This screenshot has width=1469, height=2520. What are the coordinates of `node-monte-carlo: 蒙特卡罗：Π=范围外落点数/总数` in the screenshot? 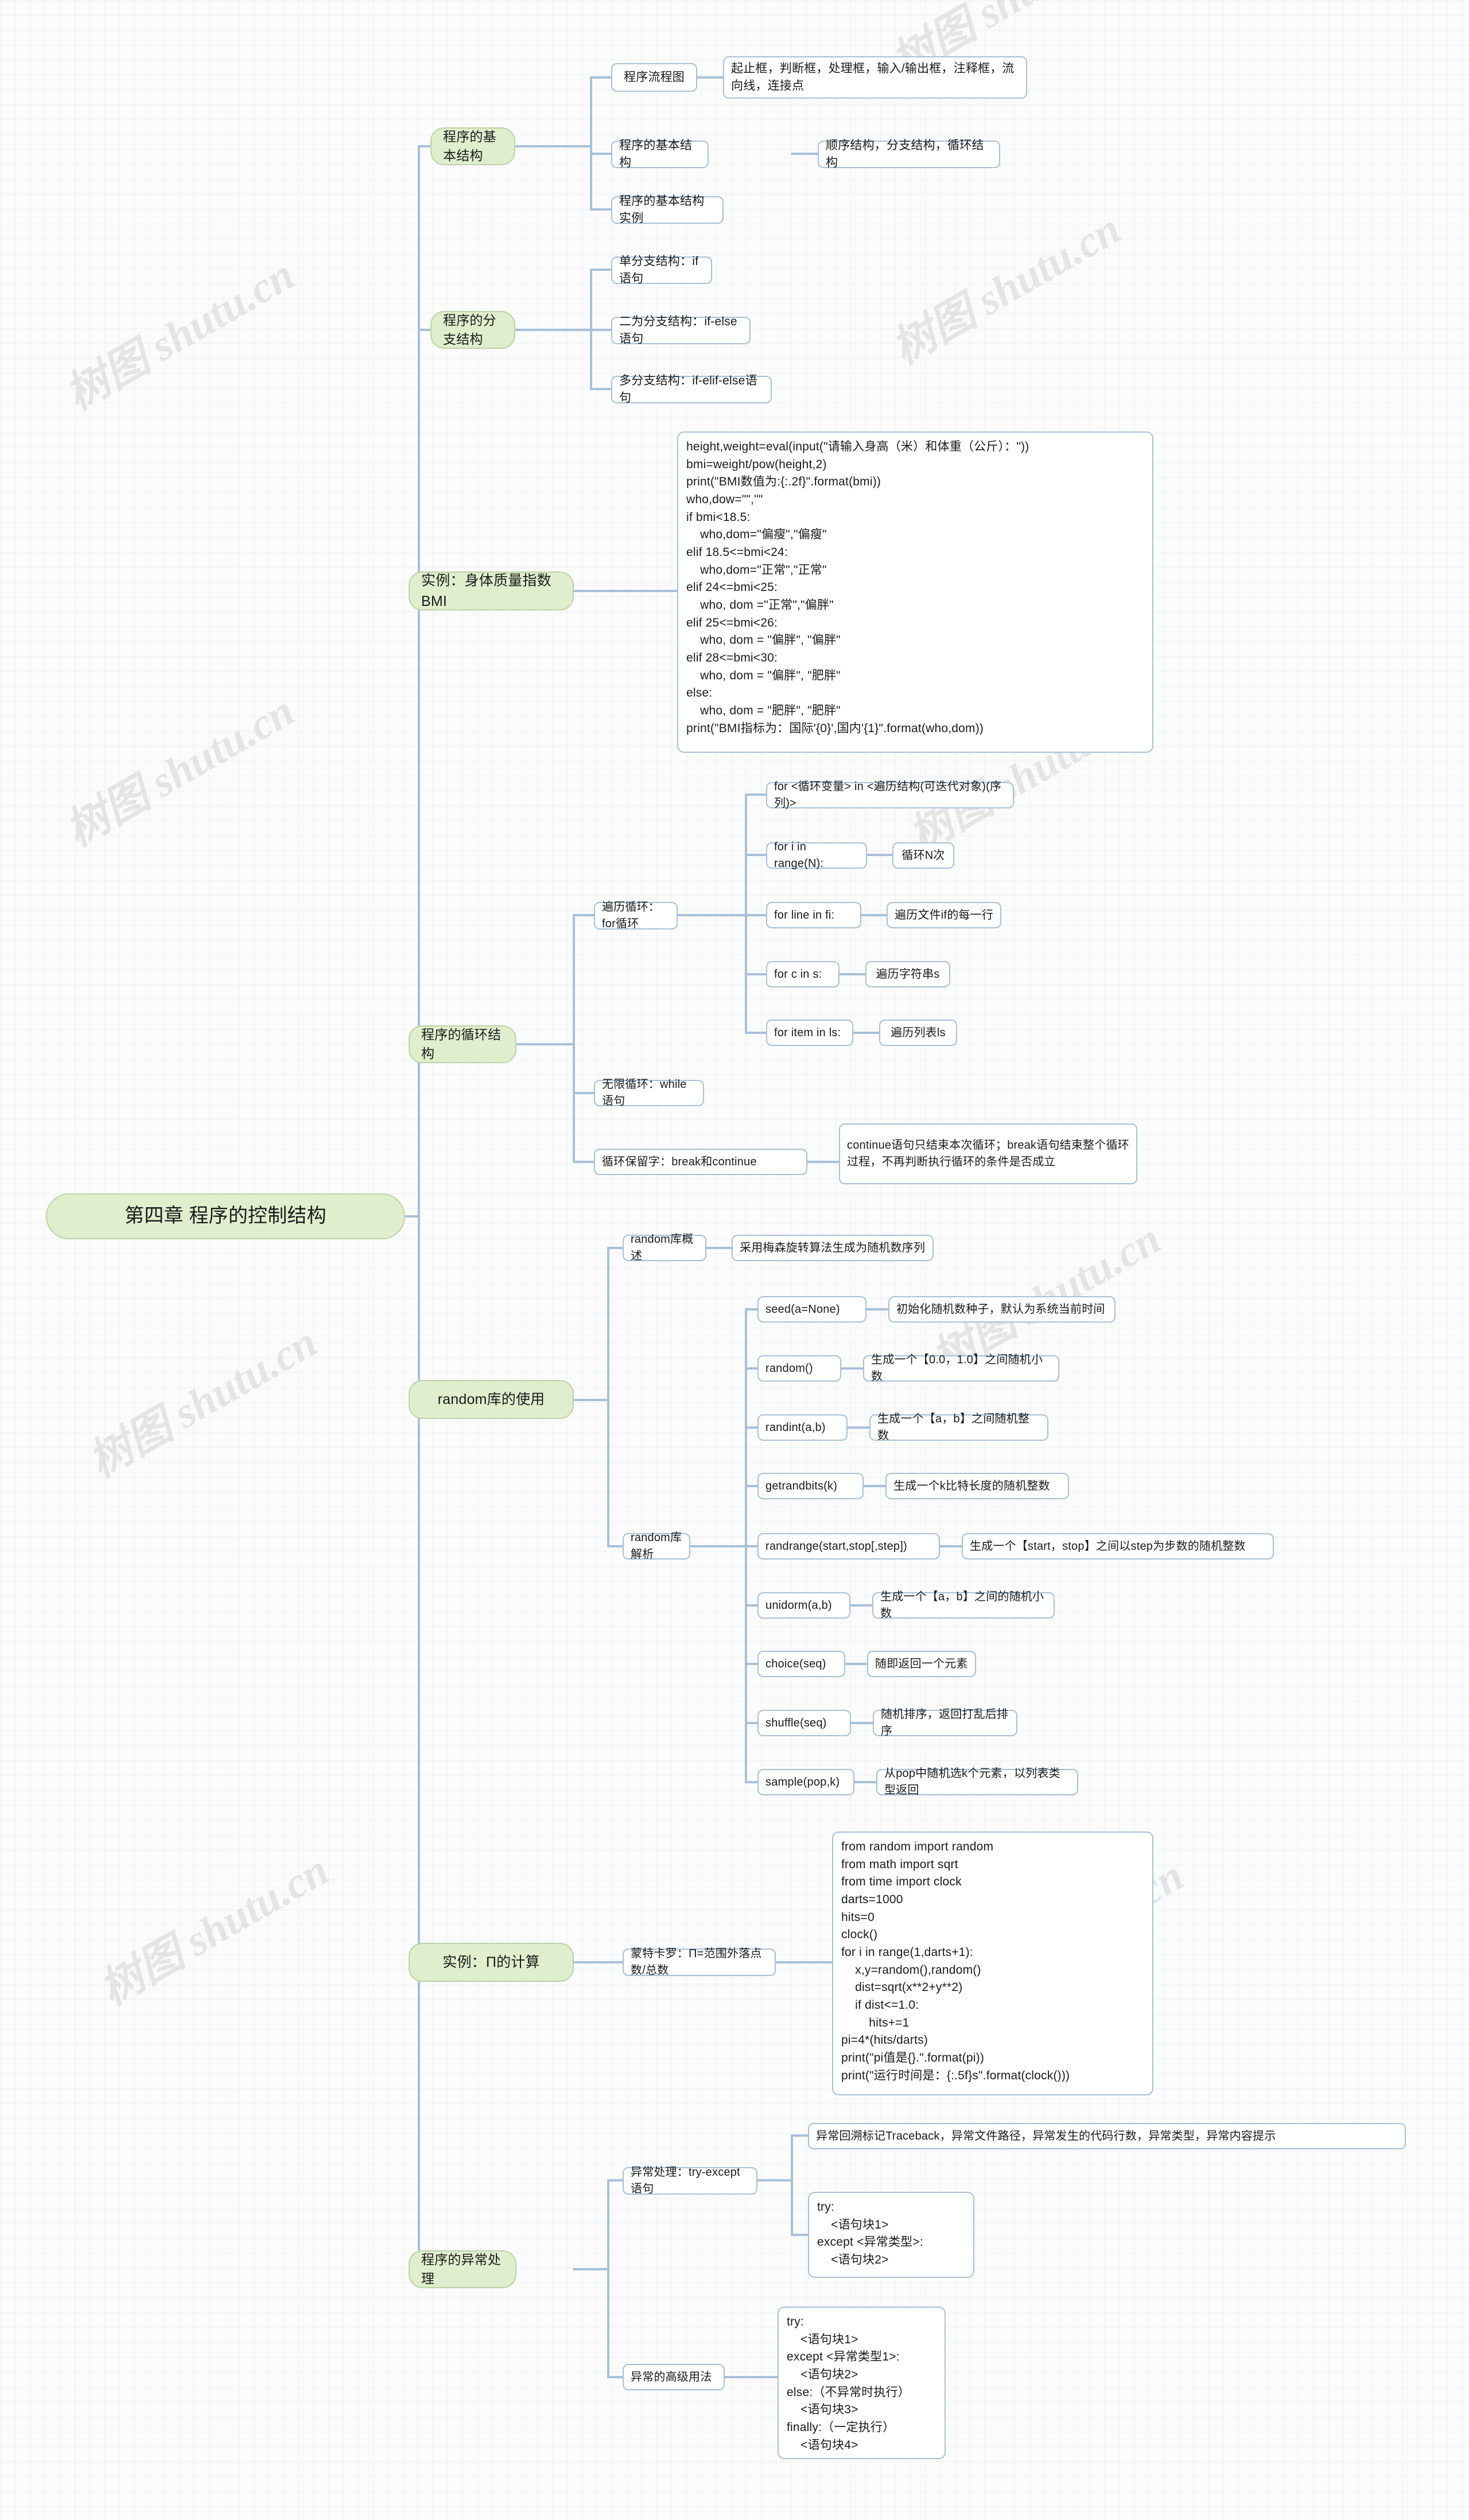 It's located at (699, 1962).